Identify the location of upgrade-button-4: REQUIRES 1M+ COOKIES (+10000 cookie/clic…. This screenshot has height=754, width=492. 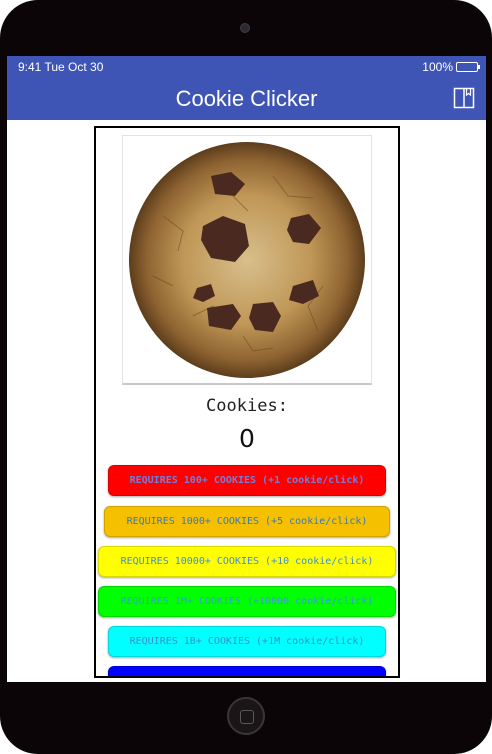
(247, 601).